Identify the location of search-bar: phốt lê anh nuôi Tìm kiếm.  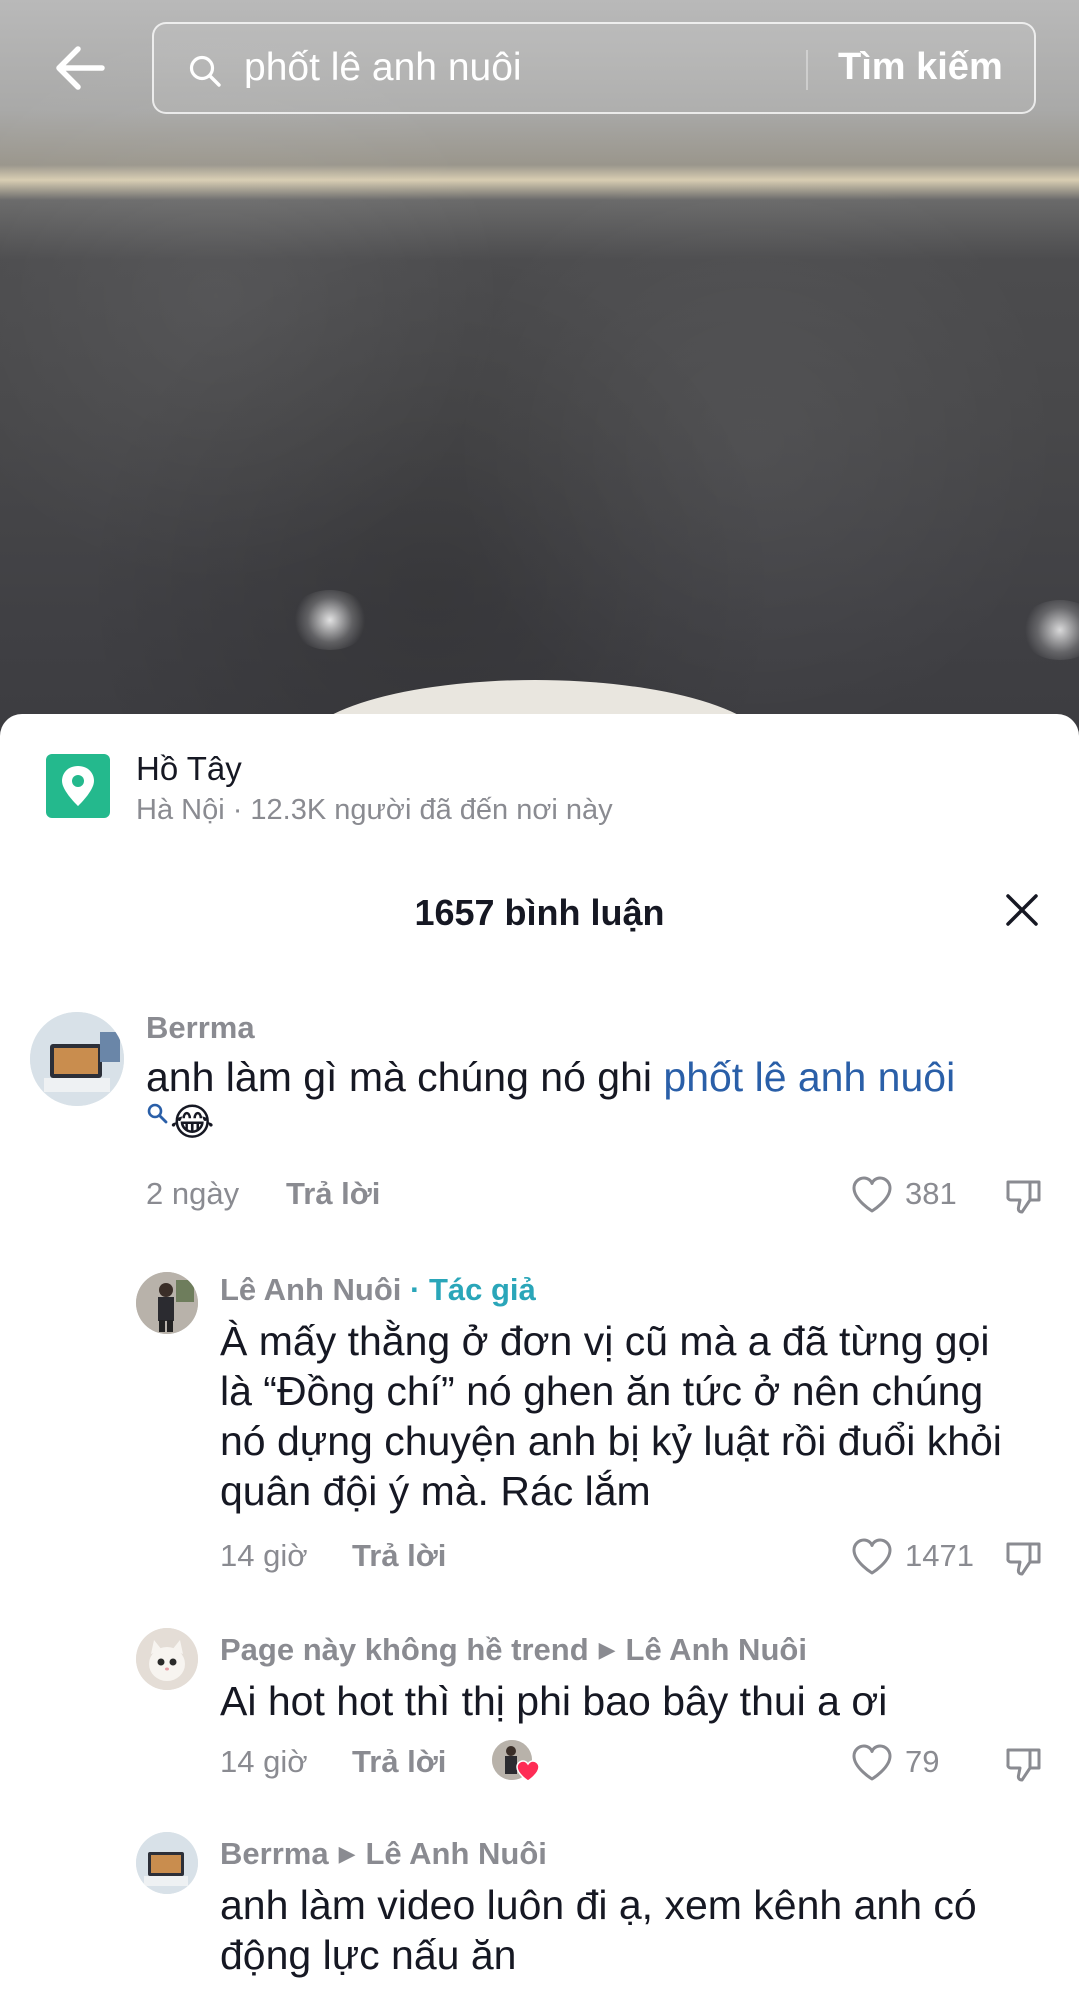
(594, 68).